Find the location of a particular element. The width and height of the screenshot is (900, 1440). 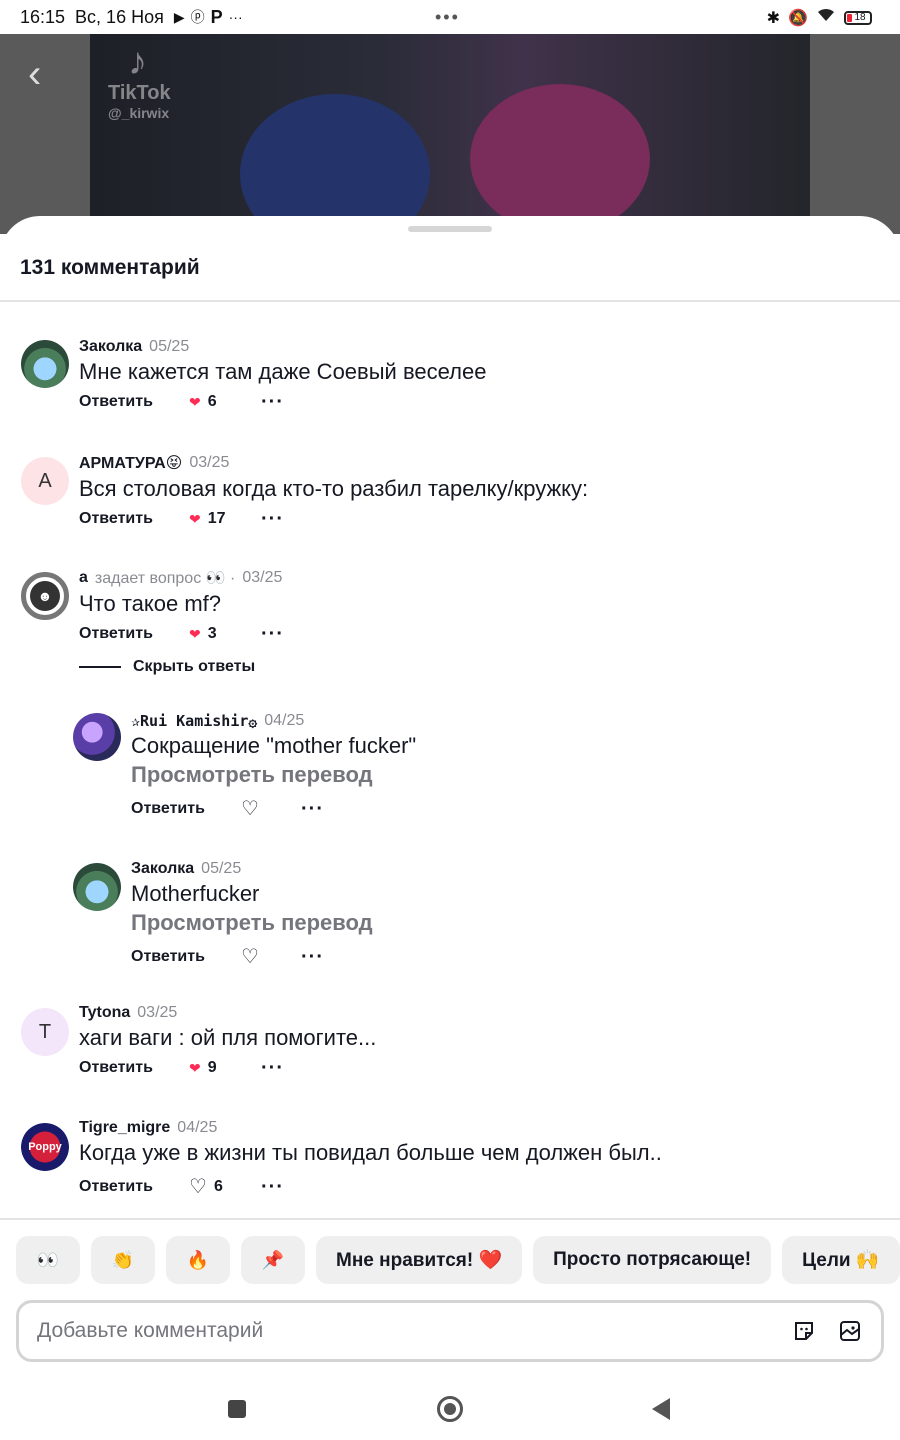

tiktok-note-icon: ♪ is located at coordinates (137, 62).